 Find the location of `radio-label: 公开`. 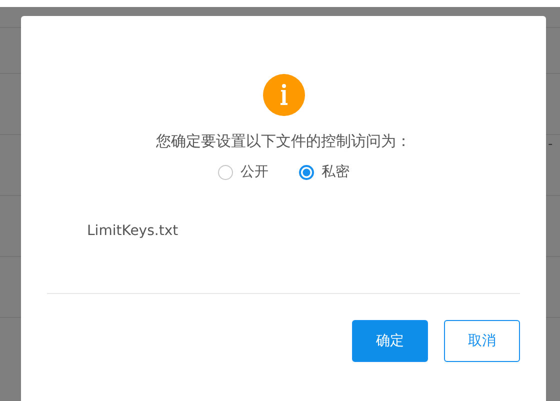

radio-label: 公开 is located at coordinates (254, 172).